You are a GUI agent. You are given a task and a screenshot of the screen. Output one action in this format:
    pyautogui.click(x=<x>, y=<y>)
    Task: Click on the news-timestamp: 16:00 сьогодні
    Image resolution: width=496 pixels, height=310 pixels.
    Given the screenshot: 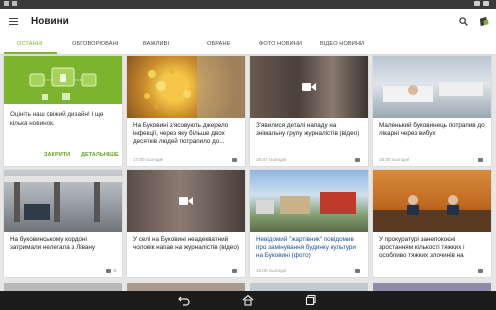 What is the action you would take?
    pyautogui.click(x=271, y=270)
    